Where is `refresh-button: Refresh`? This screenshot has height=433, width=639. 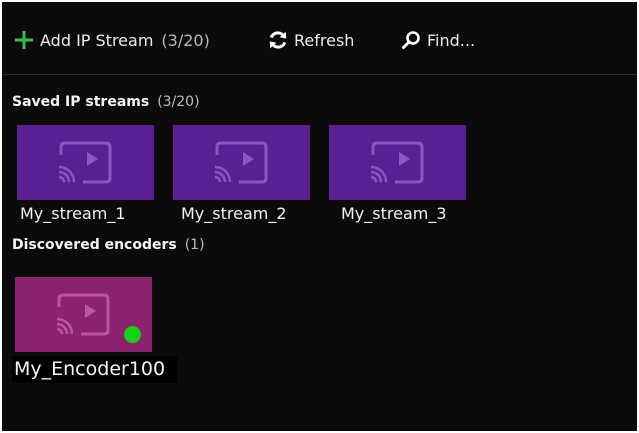 refresh-button: Refresh is located at coordinates (311, 40).